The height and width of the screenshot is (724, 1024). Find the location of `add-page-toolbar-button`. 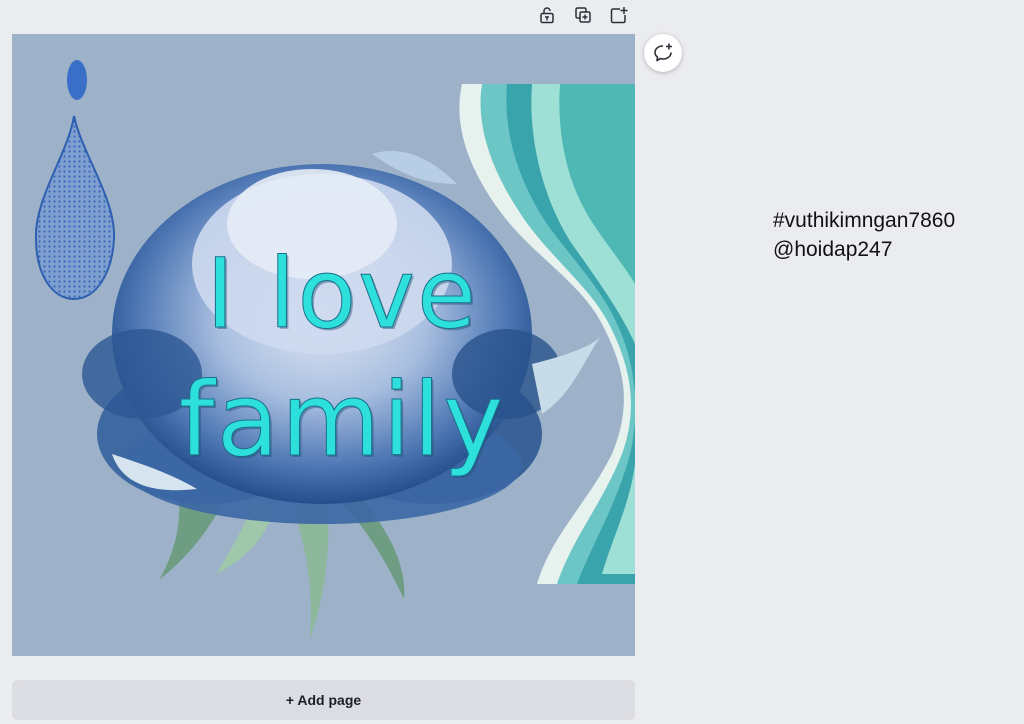

add-page-toolbar-button is located at coordinates (619, 15).